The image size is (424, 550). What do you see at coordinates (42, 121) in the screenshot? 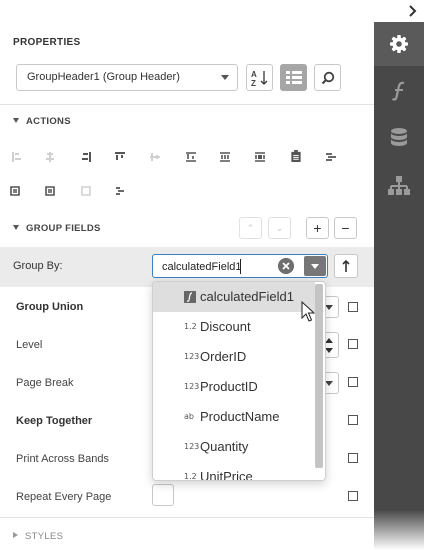
I see `section-actions: ACTIONS` at bounding box center [42, 121].